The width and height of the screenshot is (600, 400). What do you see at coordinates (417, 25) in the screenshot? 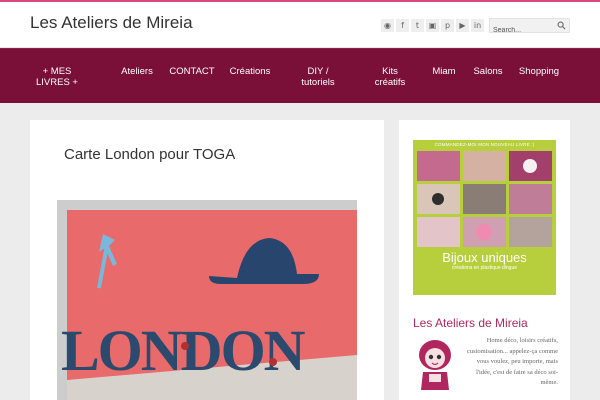
I see `twitter-icon: t` at bounding box center [417, 25].